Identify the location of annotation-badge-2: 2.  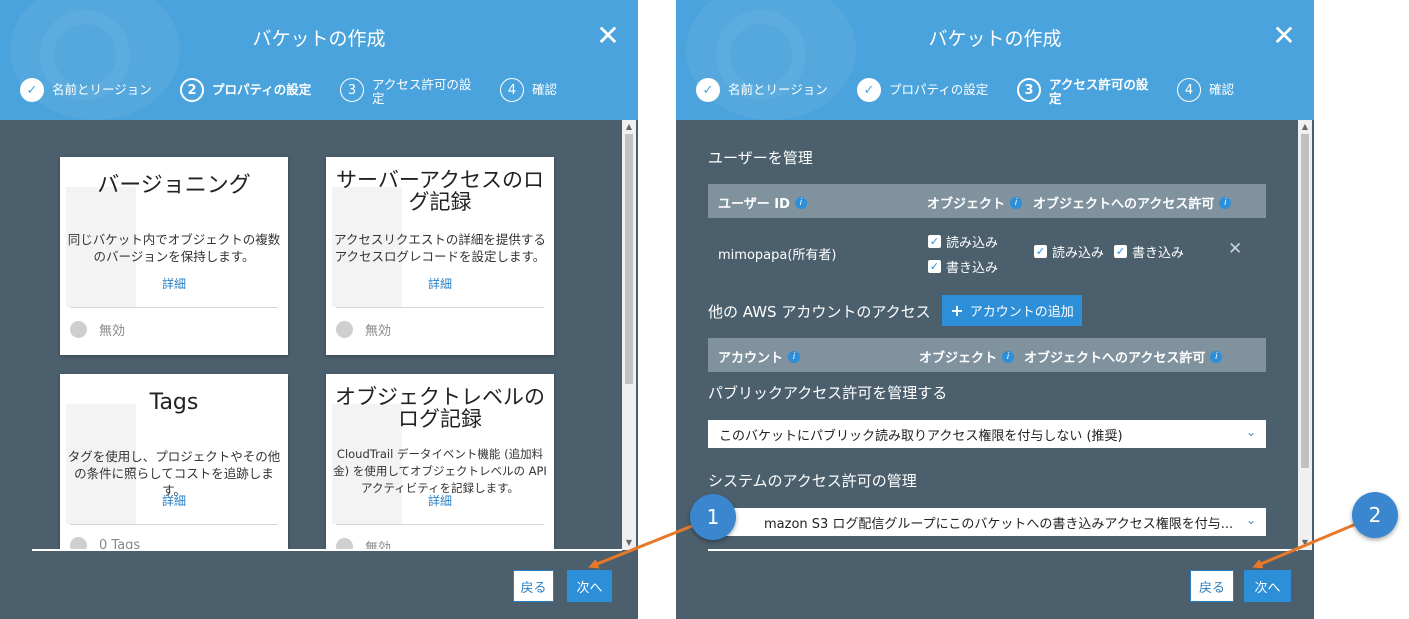
(1375, 515).